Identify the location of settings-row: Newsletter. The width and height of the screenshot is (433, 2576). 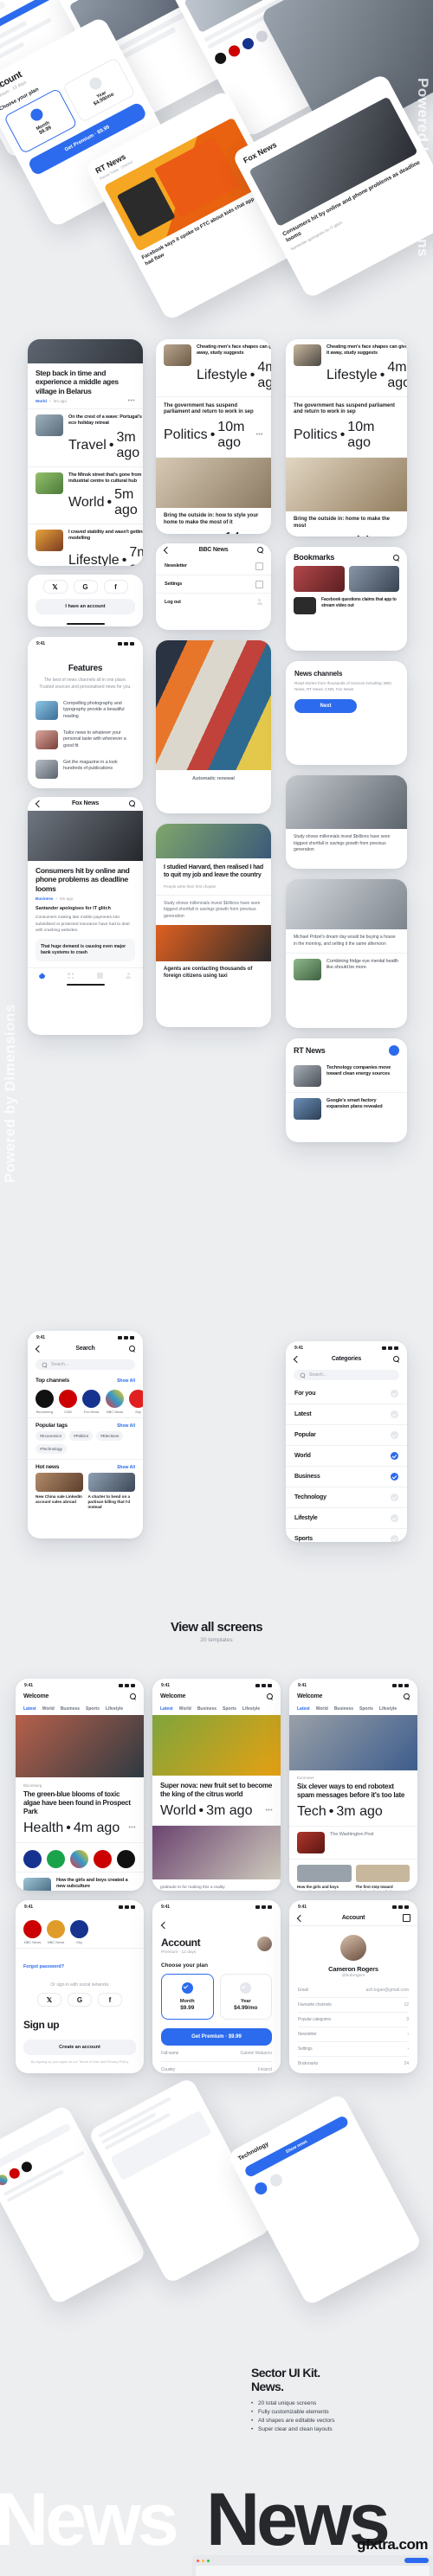
(213, 566).